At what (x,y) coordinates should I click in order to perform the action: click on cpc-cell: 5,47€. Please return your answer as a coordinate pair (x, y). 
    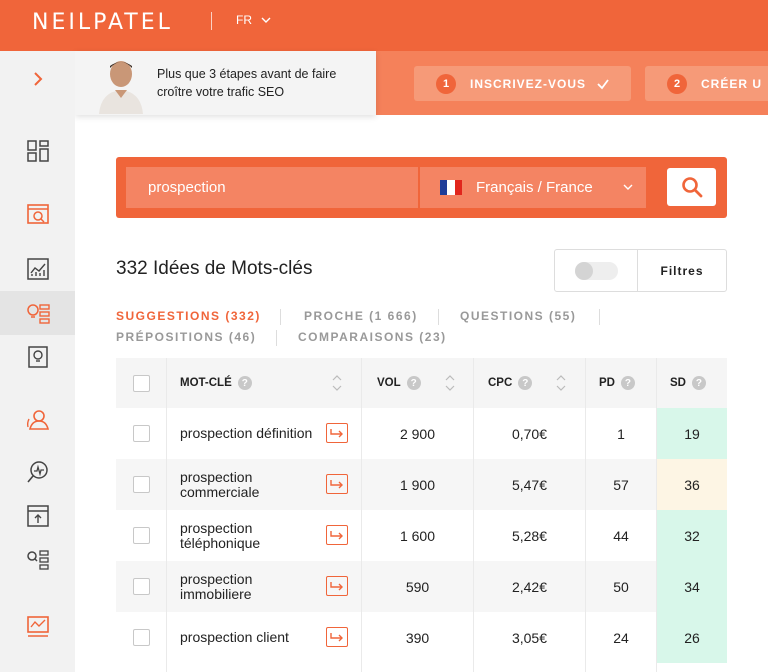
    Looking at the image, I should click on (529, 484).